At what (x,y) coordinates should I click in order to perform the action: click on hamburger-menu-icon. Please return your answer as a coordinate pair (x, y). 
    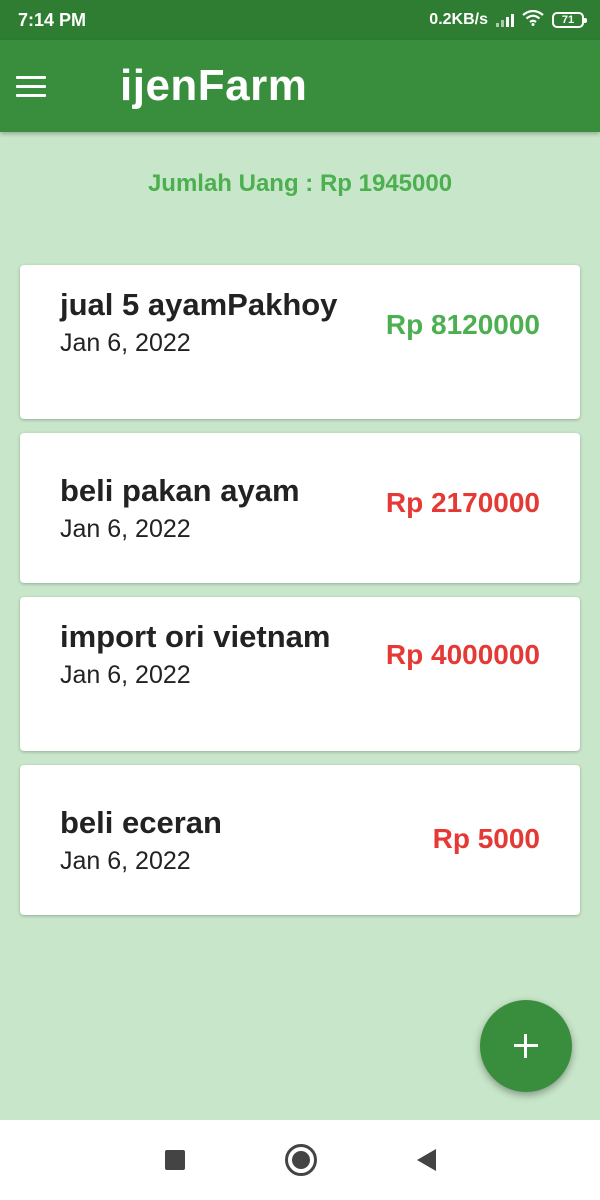
    Looking at the image, I should click on (46, 86).